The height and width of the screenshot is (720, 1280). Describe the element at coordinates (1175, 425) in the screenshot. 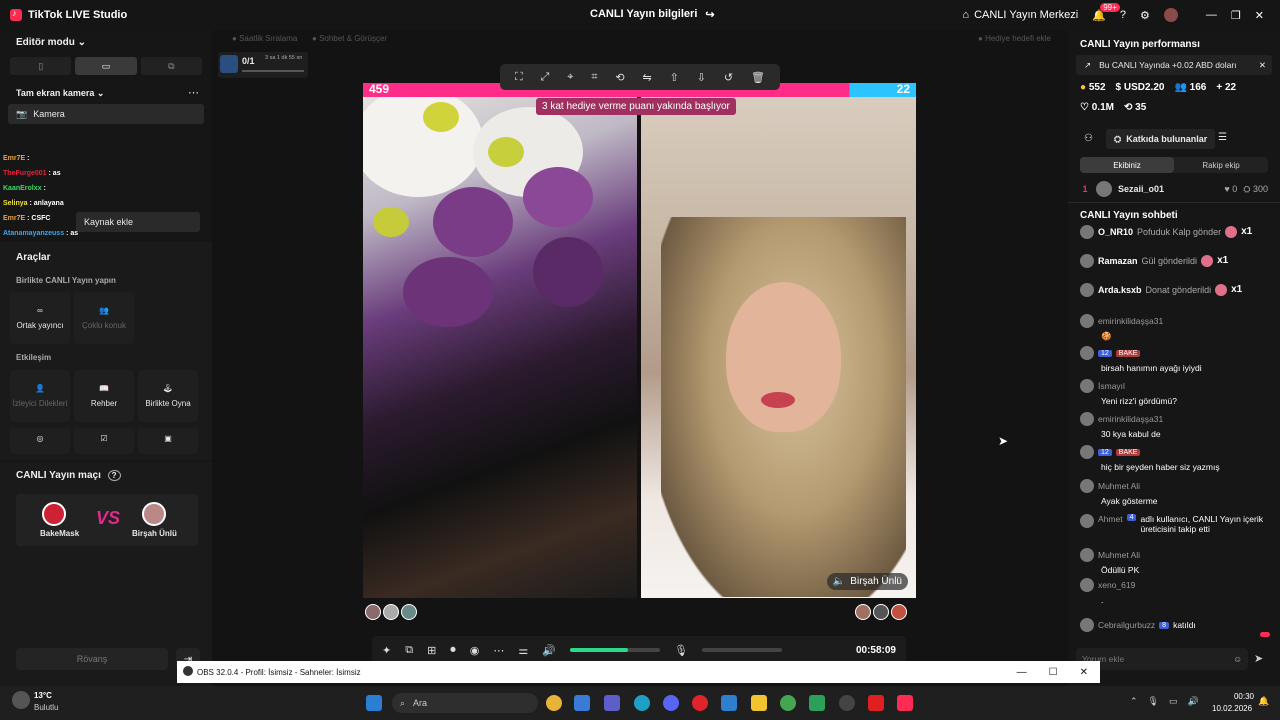

I see `chat-message: emirinkilidaşşa31 30 kya kabul de` at that location.